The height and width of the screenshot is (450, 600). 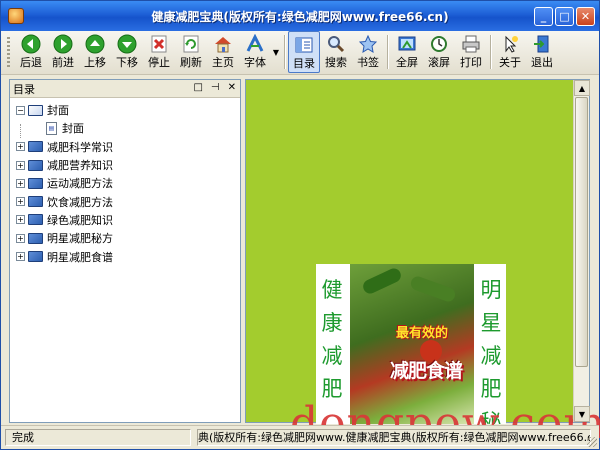 What do you see at coordinates (543, 16) in the screenshot?
I see `minimize-button: _` at bounding box center [543, 16].